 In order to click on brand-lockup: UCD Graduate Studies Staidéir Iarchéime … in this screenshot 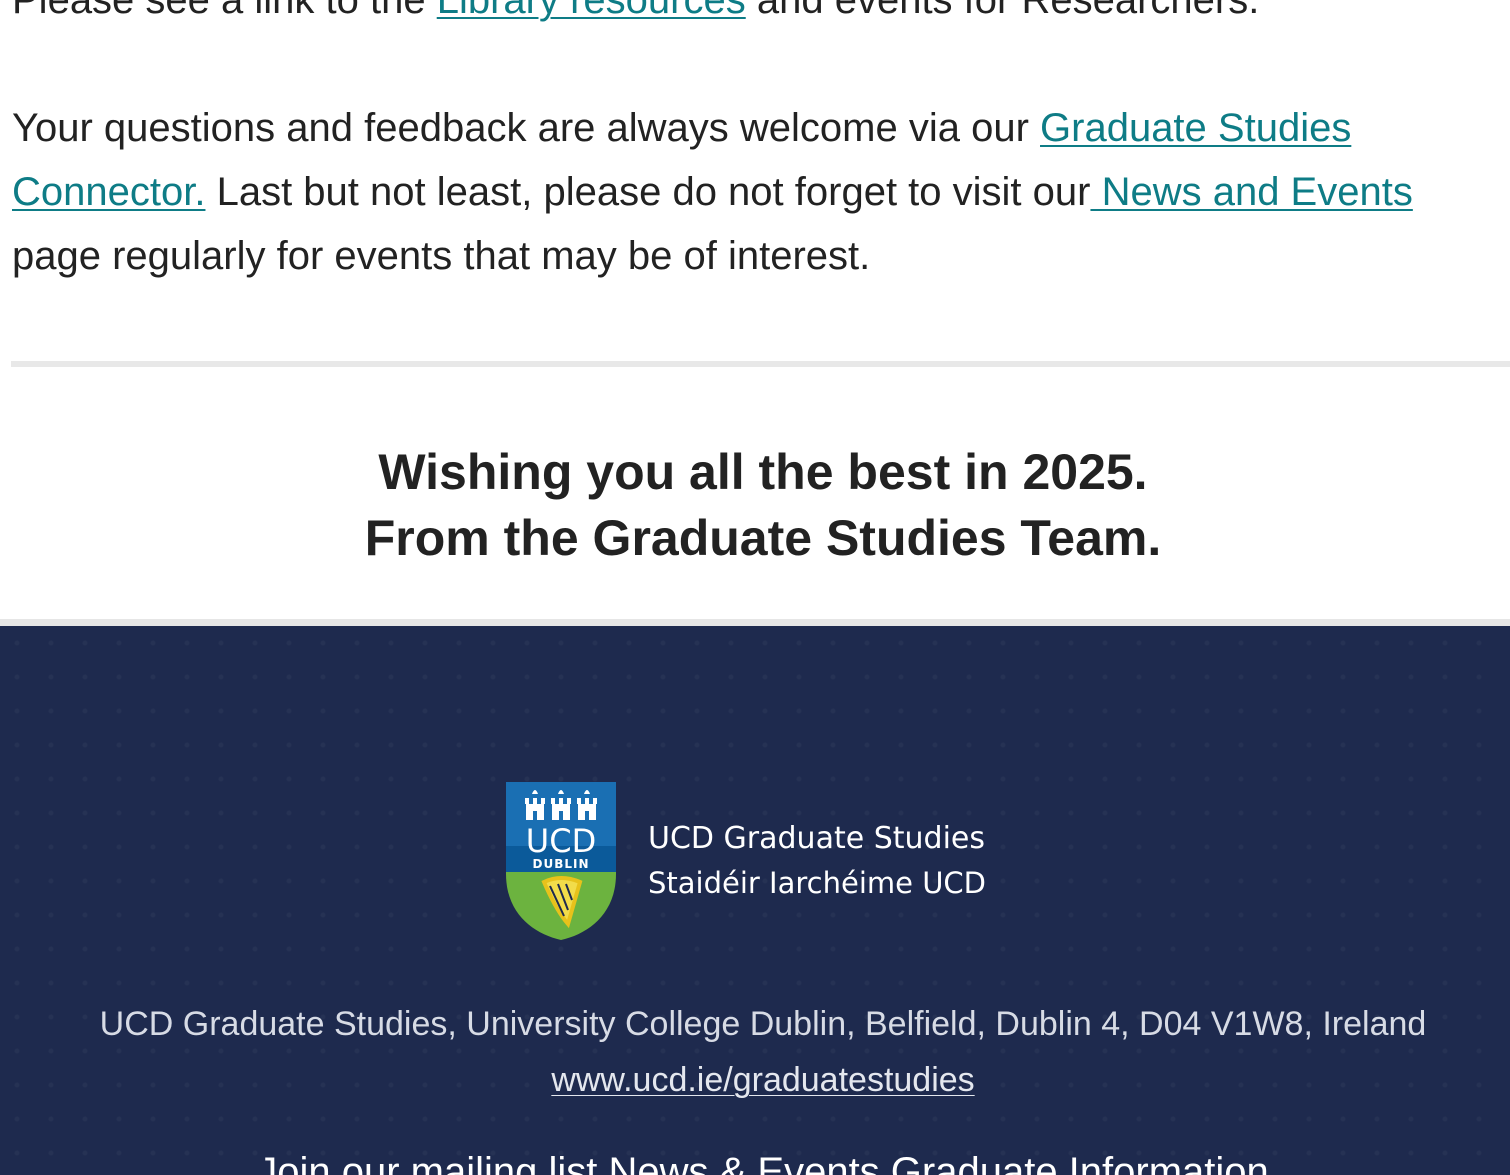, I will do `click(817, 861)`.